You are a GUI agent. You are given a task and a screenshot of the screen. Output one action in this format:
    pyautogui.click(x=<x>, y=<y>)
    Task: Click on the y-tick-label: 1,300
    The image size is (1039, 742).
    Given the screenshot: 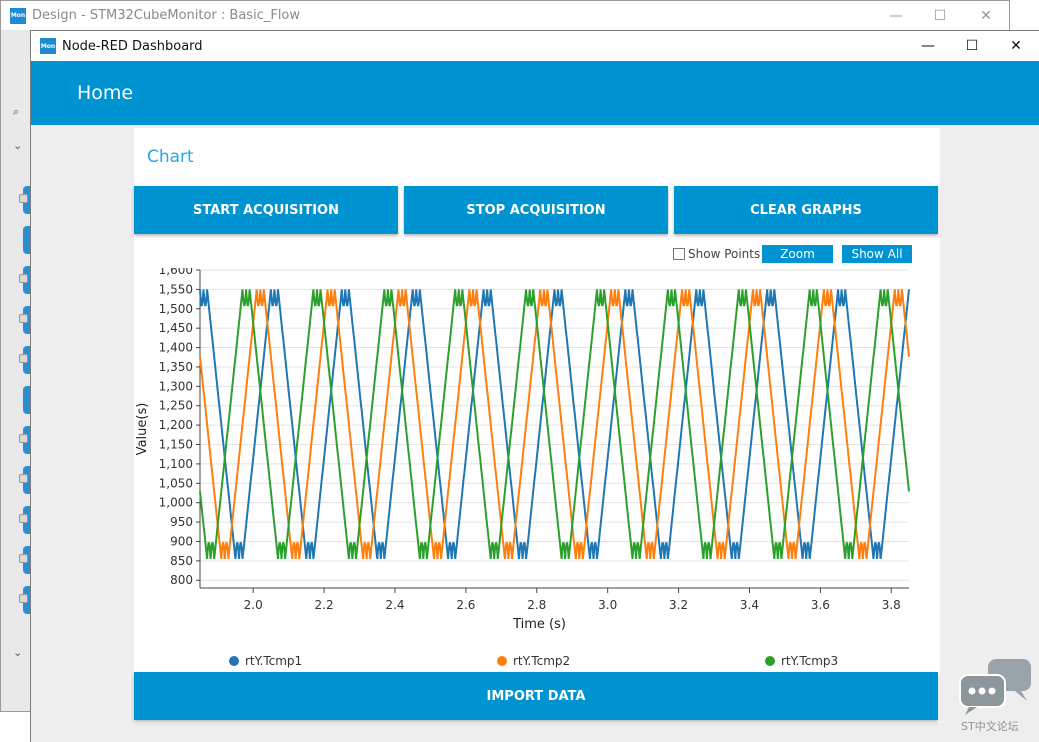 What is the action you would take?
    pyautogui.click(x=176, y=386)
    